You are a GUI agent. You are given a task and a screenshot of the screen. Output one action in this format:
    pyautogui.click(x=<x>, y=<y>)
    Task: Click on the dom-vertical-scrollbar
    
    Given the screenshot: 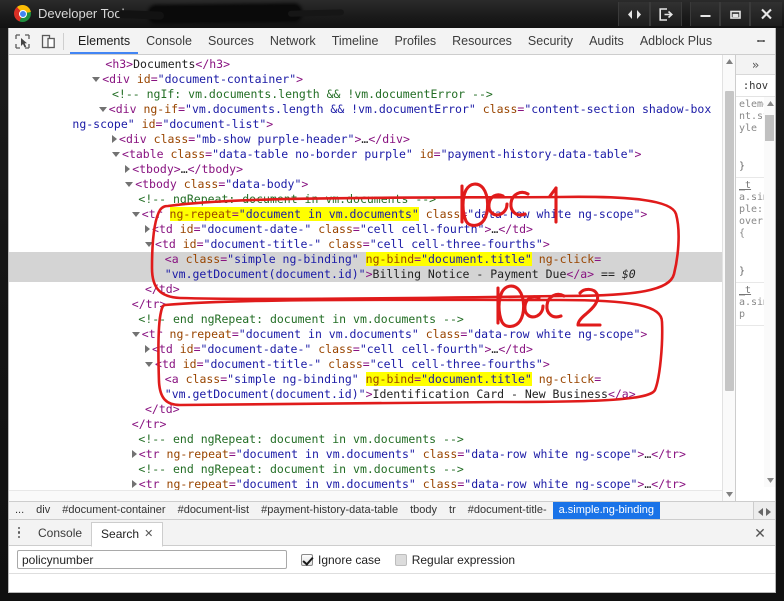 What is the action you would take?
    pyautogui.click(x=728, y=278)
    